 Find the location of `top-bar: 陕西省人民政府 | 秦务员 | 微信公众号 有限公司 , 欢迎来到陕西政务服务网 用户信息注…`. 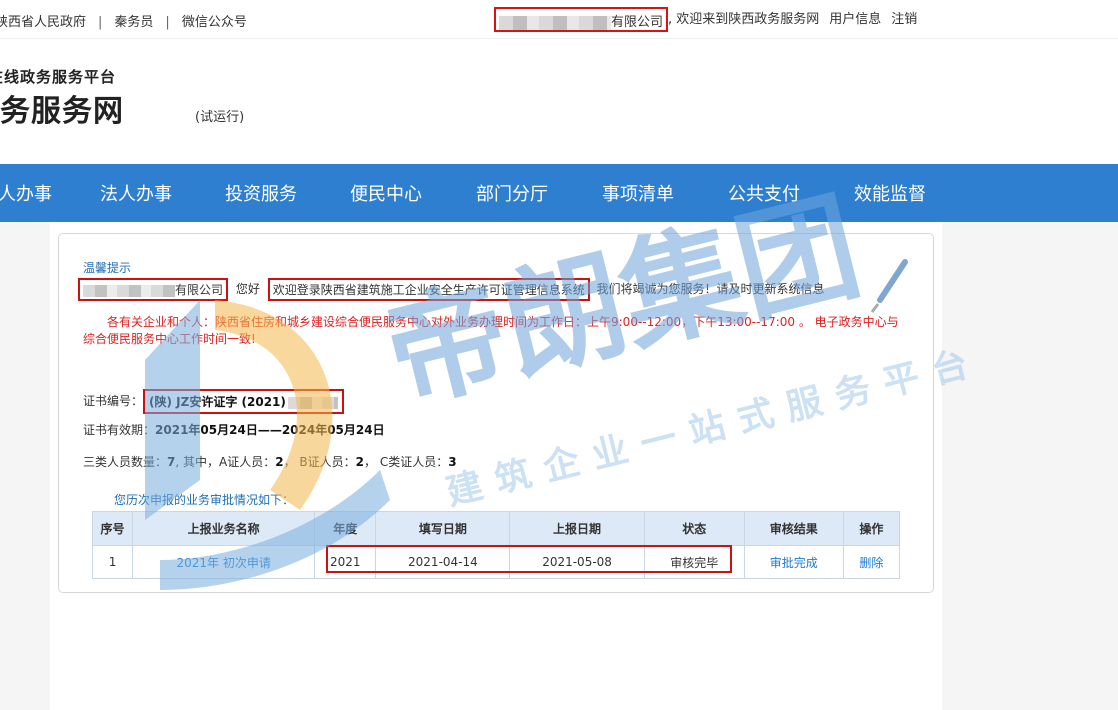

top-bar: 陕西省人民政府 | 秦务员 | 微信公众号 有限公司 , 欢迎来到陕西政务服务网 用户信息注… is located at coordinates (559, 19).